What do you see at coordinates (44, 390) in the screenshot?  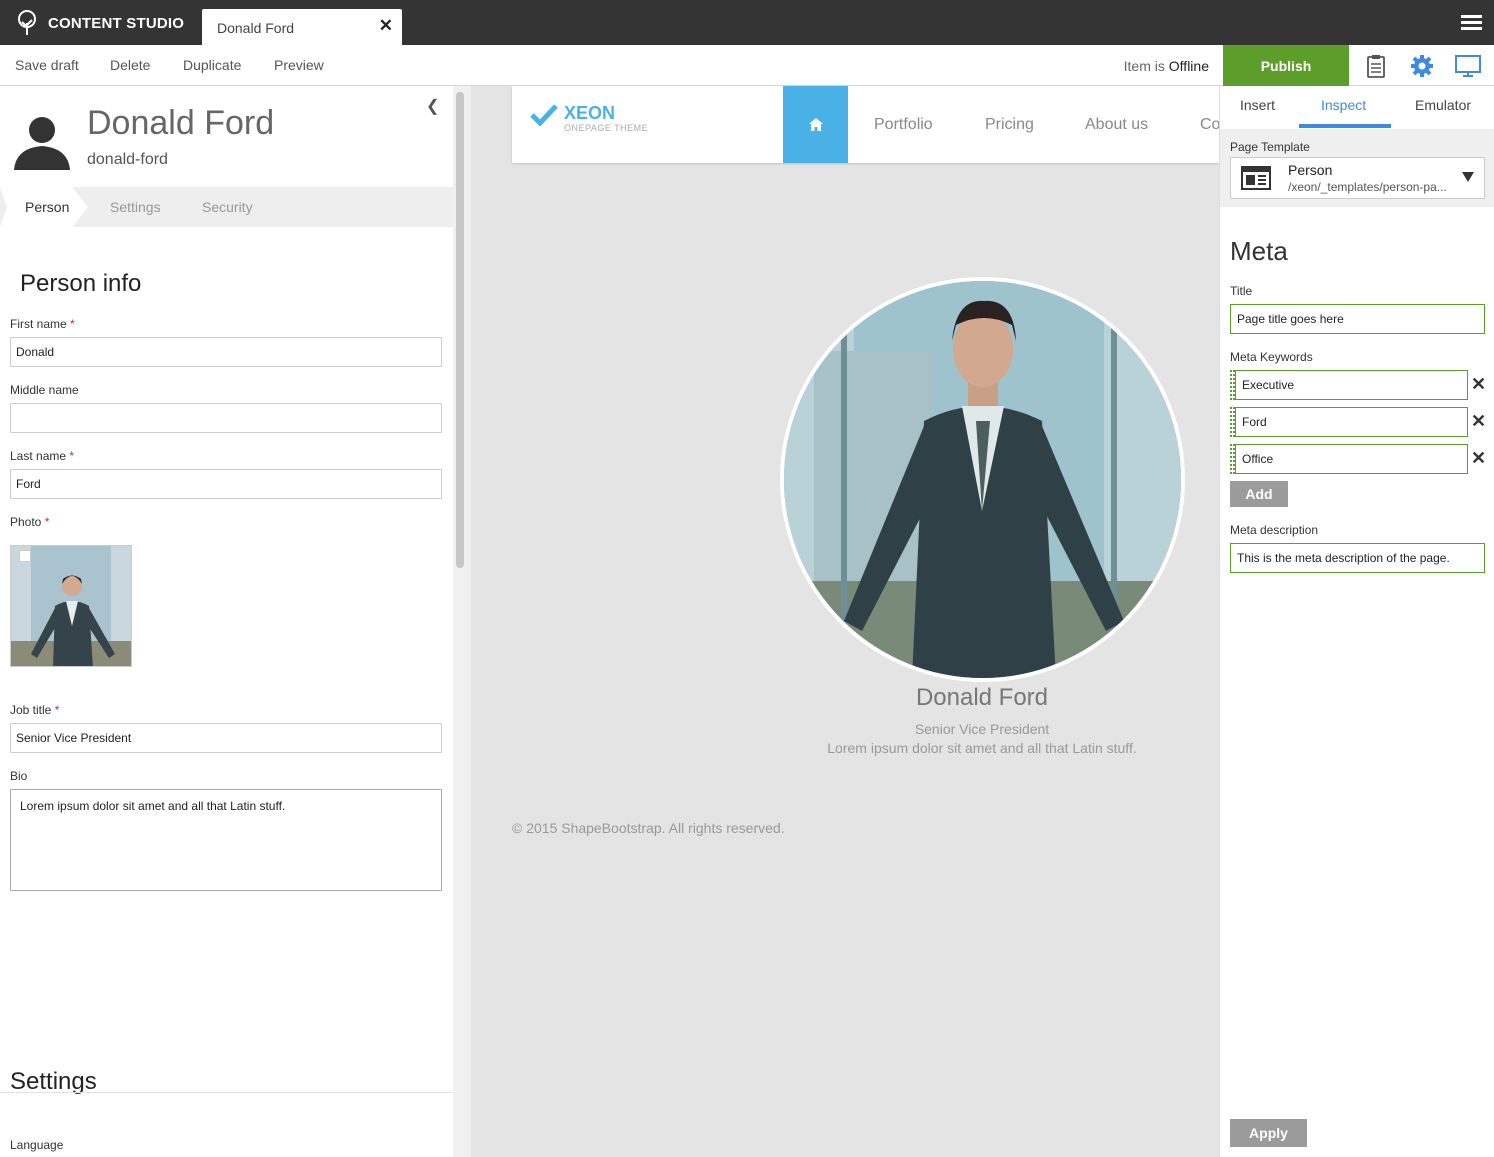 I see `middle-name-label: Middle name` at bounding box center [44, 390].